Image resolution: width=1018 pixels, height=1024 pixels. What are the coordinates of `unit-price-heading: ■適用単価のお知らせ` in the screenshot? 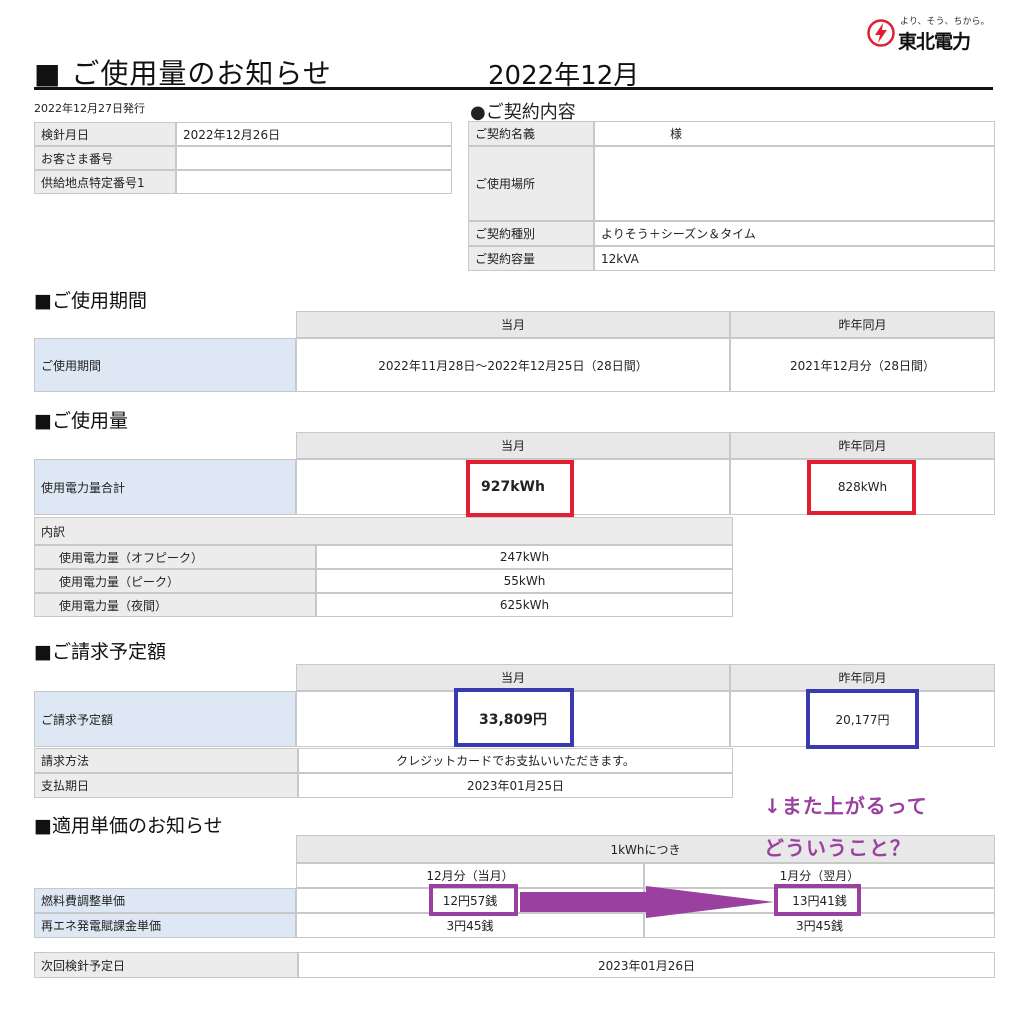 It's located at (128, 826).